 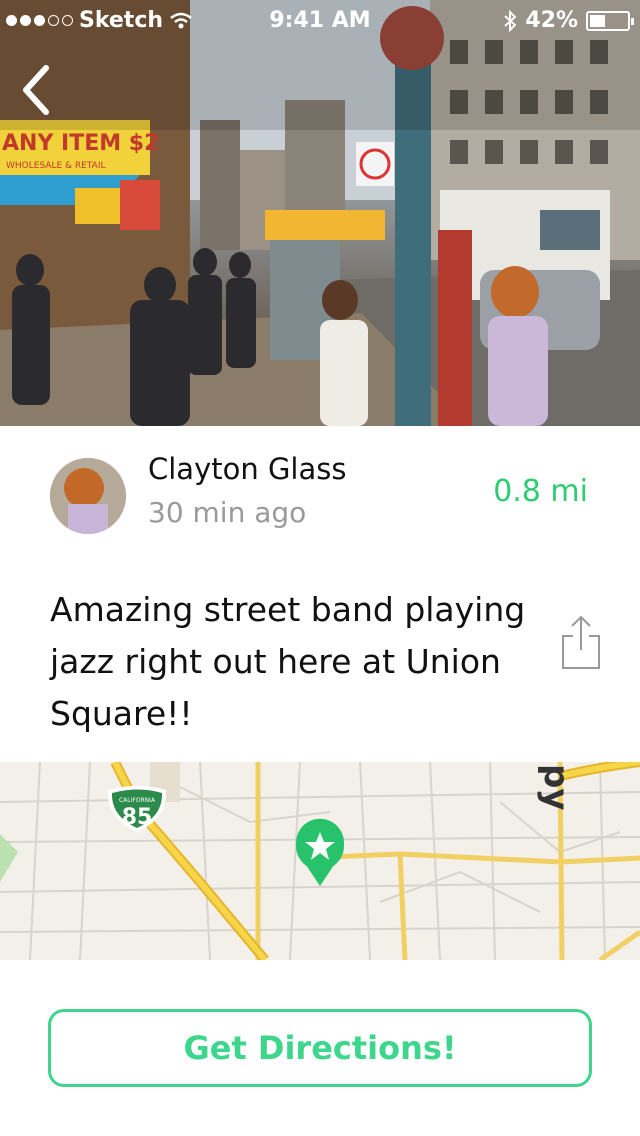 I want to click on share-icon, so click(x=581, y=642).